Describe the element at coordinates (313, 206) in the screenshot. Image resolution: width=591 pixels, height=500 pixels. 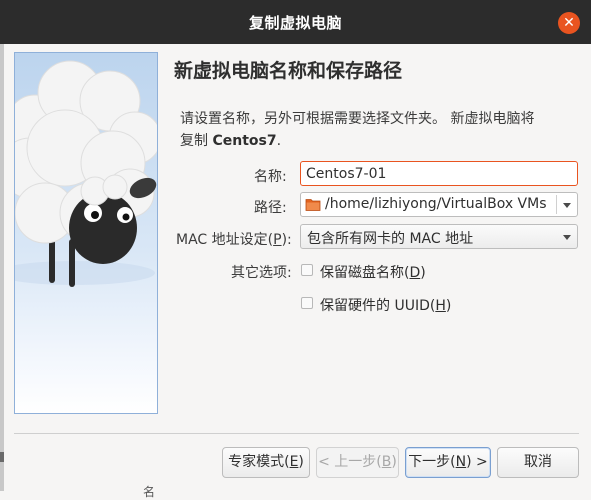
I see `folder-icon` at that location.